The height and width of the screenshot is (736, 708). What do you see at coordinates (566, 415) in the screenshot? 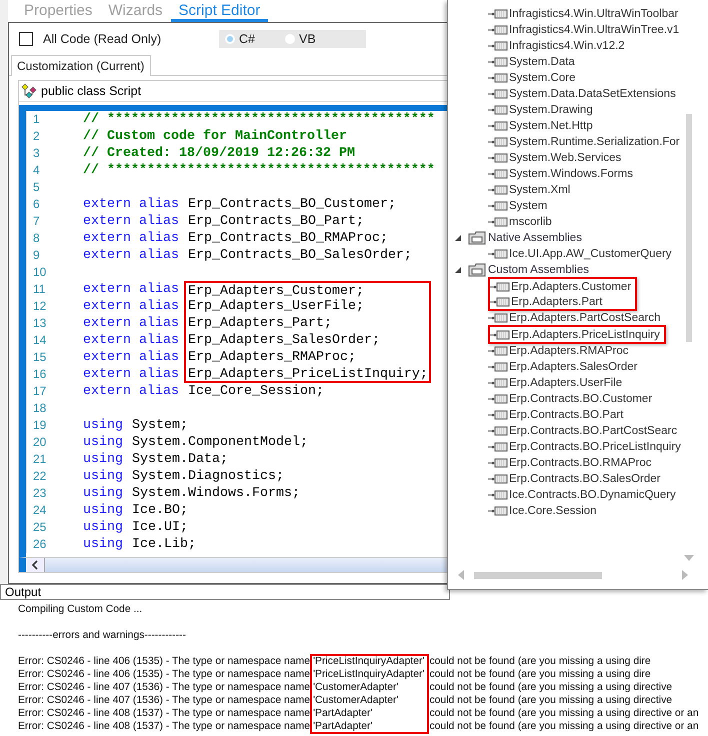
I see `tree-item: Erp.Contracts.BO.Part` at bounding box center [566, 415].